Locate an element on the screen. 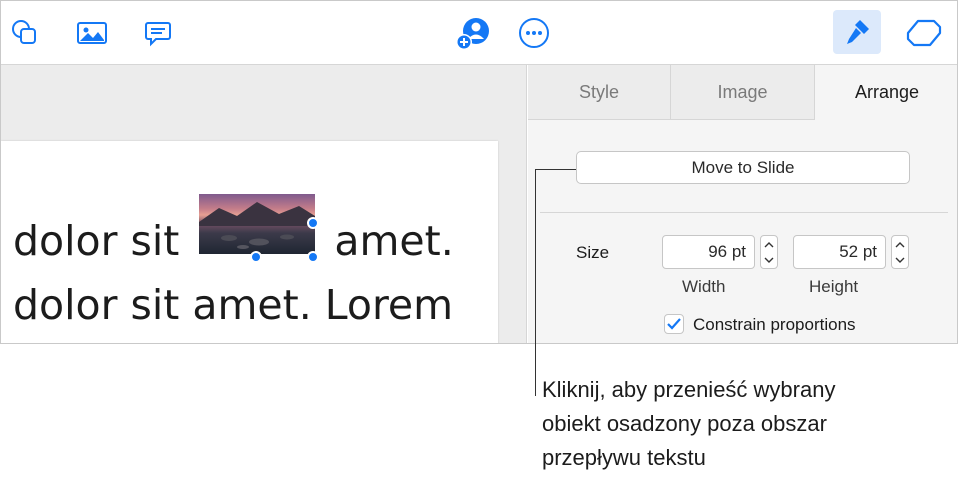 This screenshot has height=481, width=966. resize-handle-bottom-middle is located at coordinates (256, 257).